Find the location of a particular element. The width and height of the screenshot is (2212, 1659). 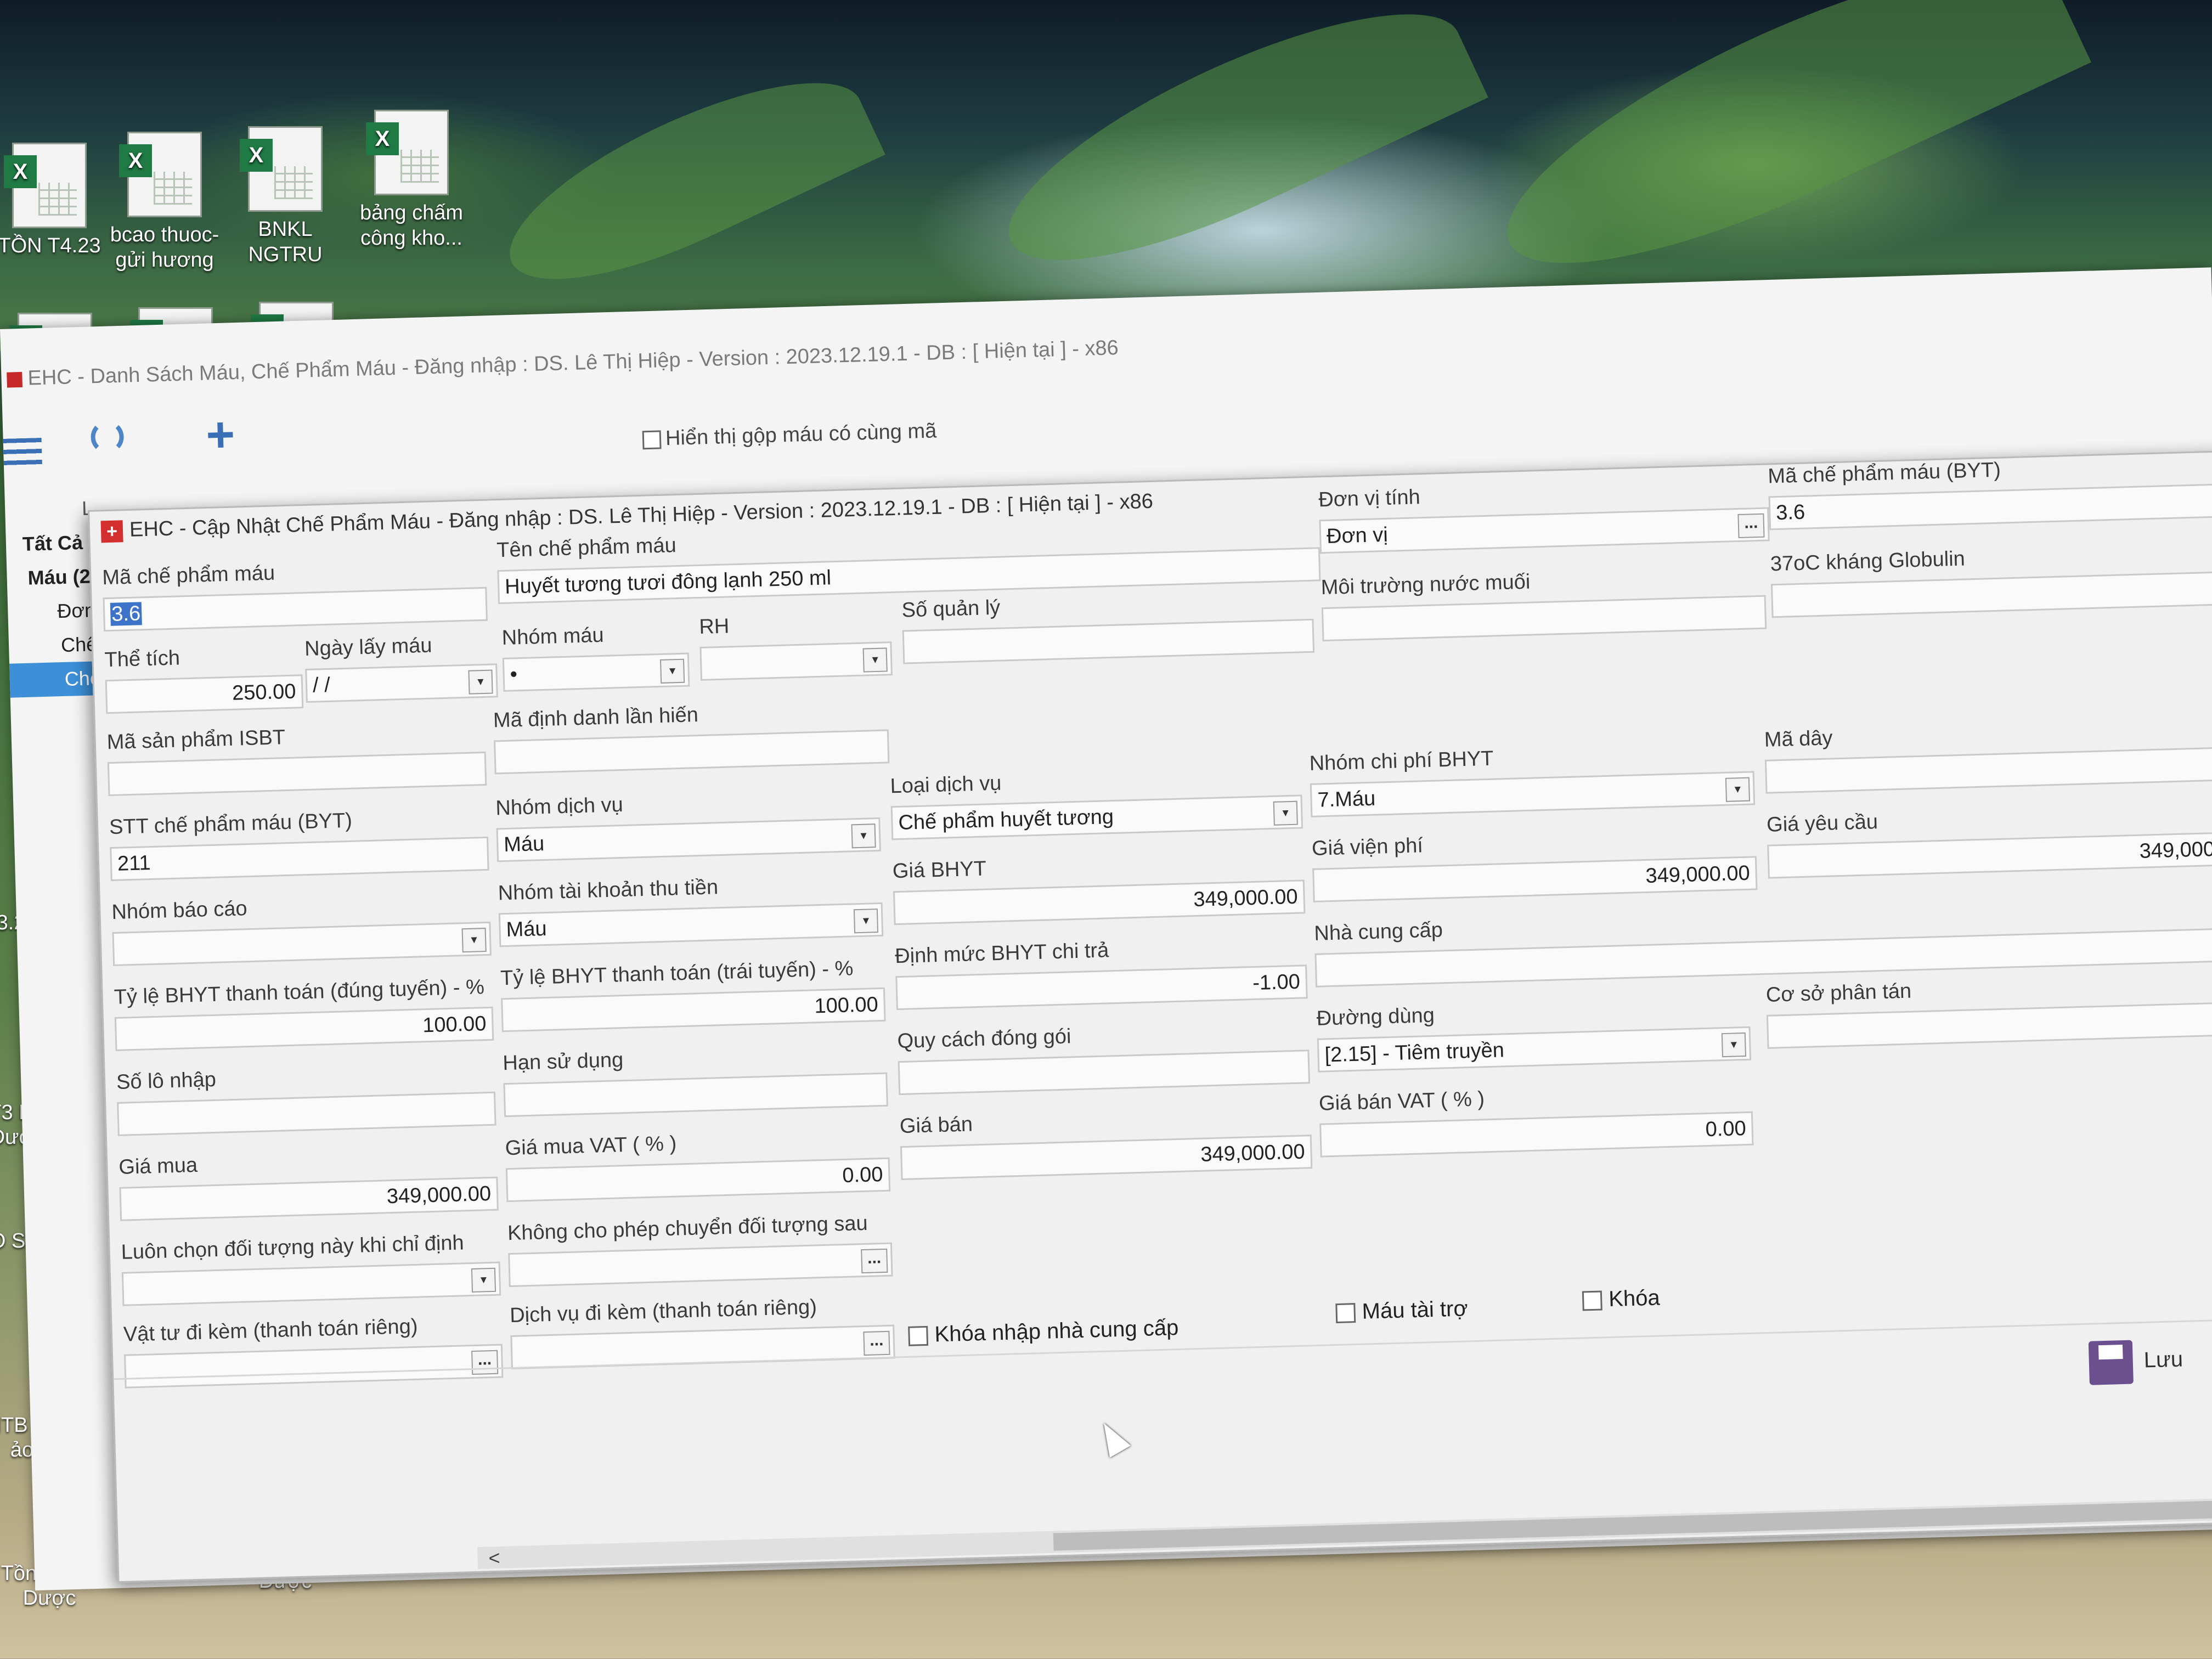

field-gia-ban-vat: Giá bán VAT ( % ) 0.00 is located at coordinates (1536, 1119).